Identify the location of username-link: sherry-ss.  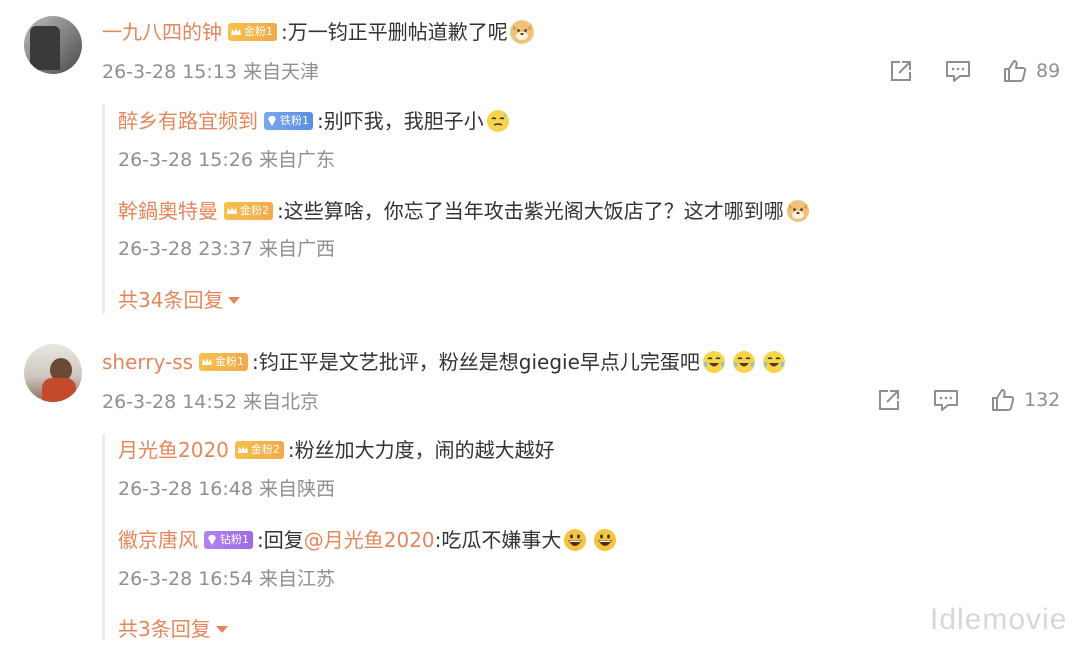
(147, 362).